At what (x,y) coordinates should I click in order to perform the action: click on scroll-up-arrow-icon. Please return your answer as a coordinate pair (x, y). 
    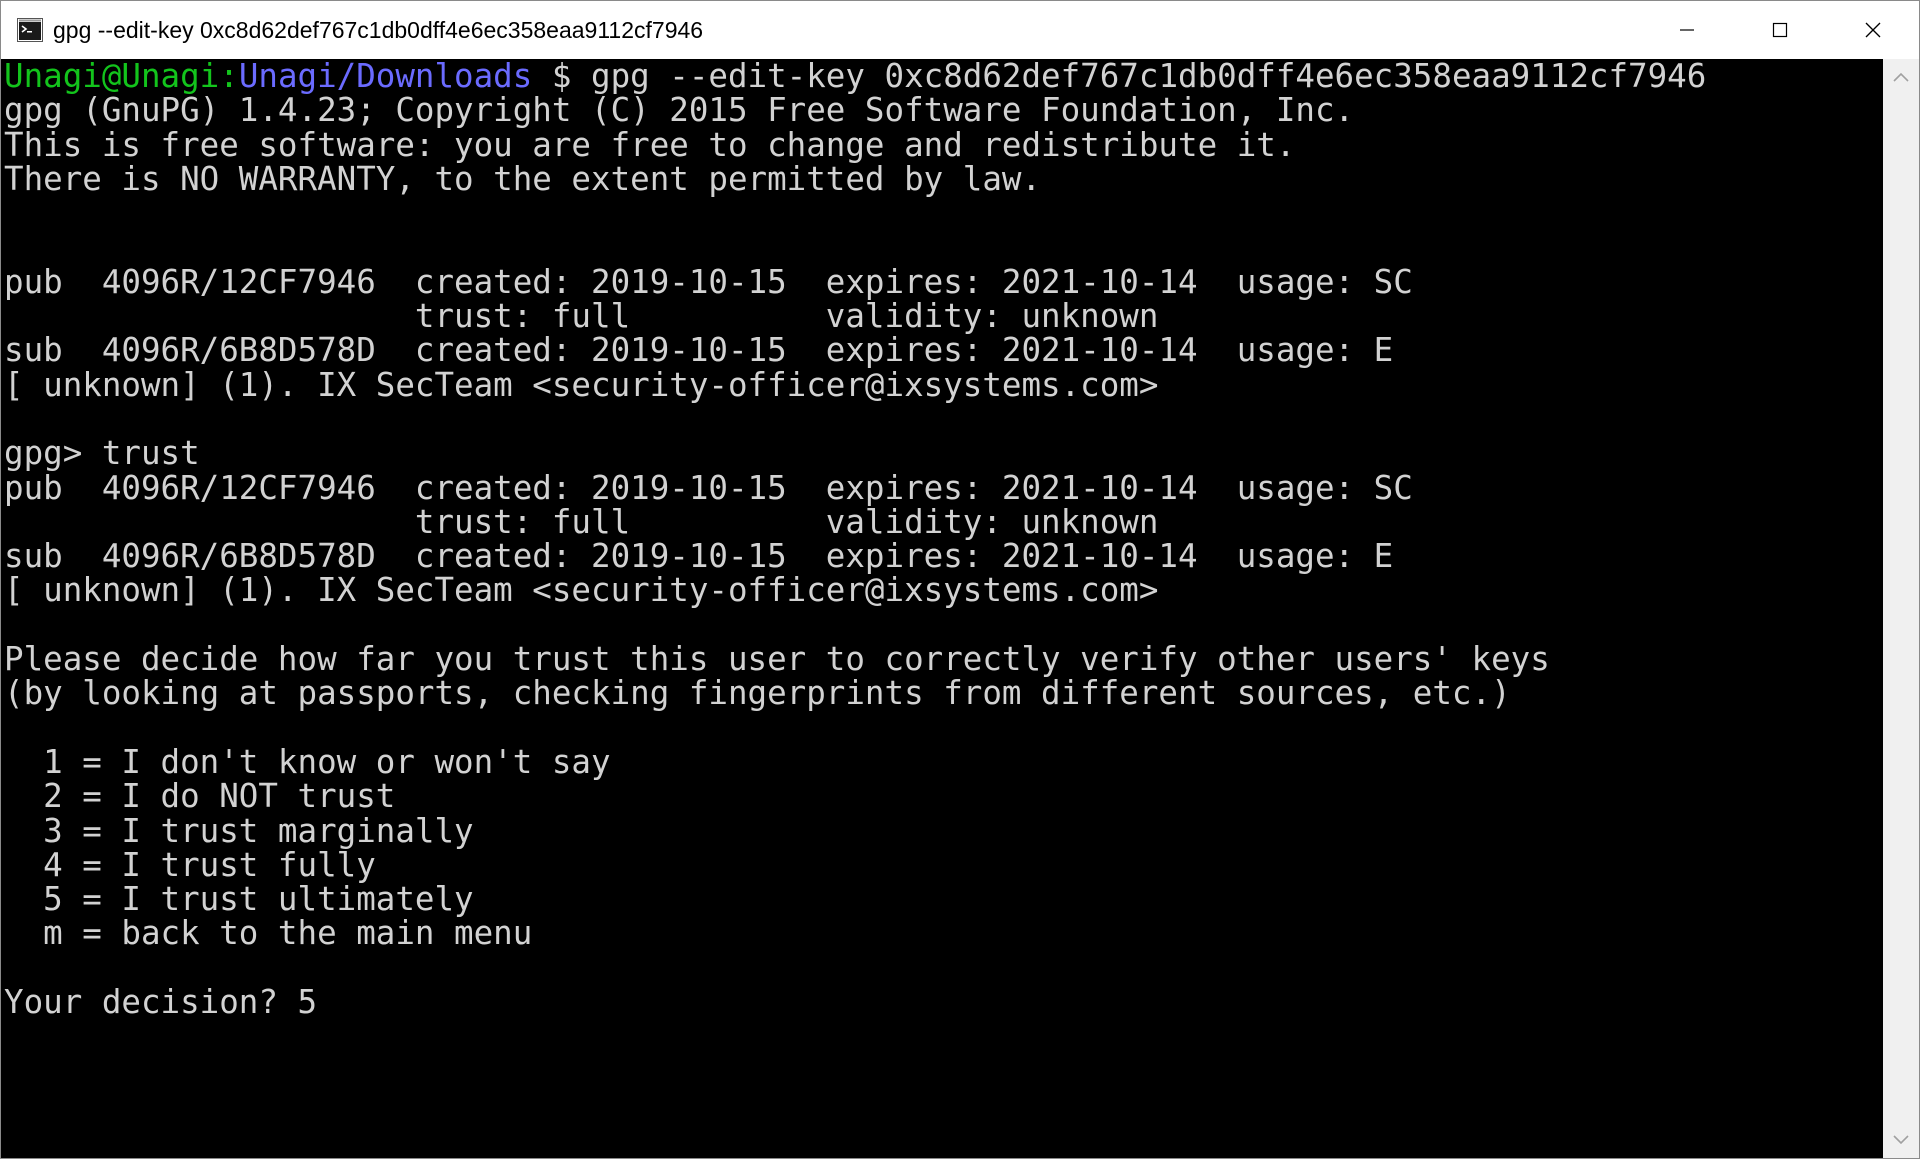
    Looking at the image, I should click on (1901, 77).